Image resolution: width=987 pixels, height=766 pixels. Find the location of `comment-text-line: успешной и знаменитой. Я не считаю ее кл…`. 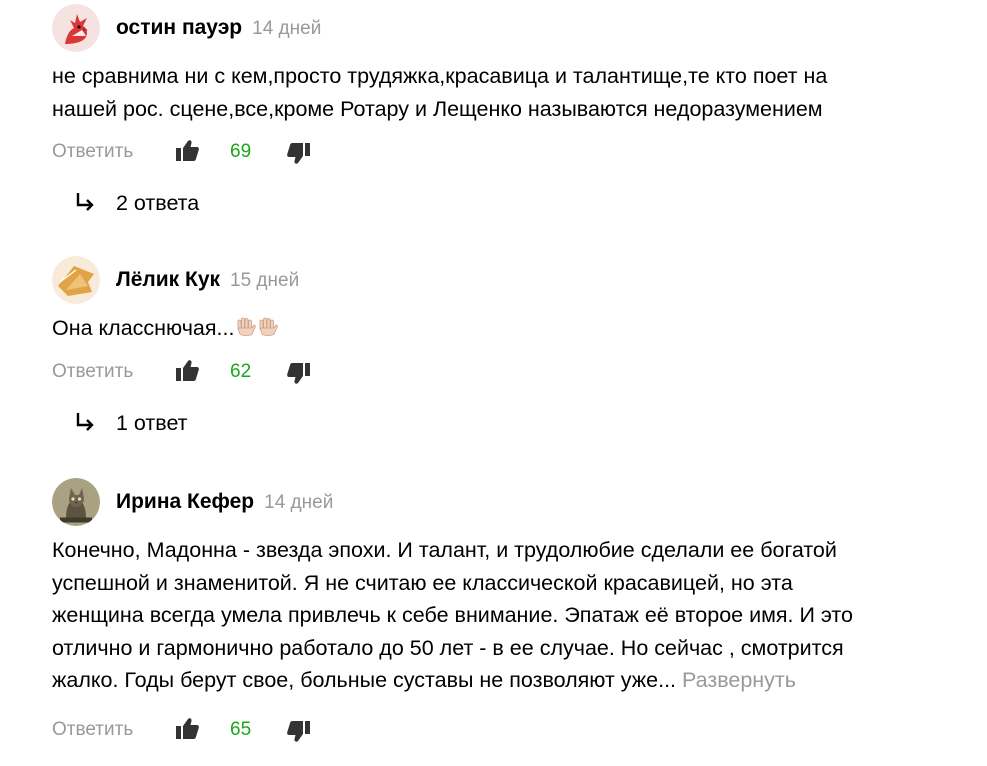

comment-text-line: успешной и знаменитой. Я не считаю ее кл… is located at coordinates (422, 582).